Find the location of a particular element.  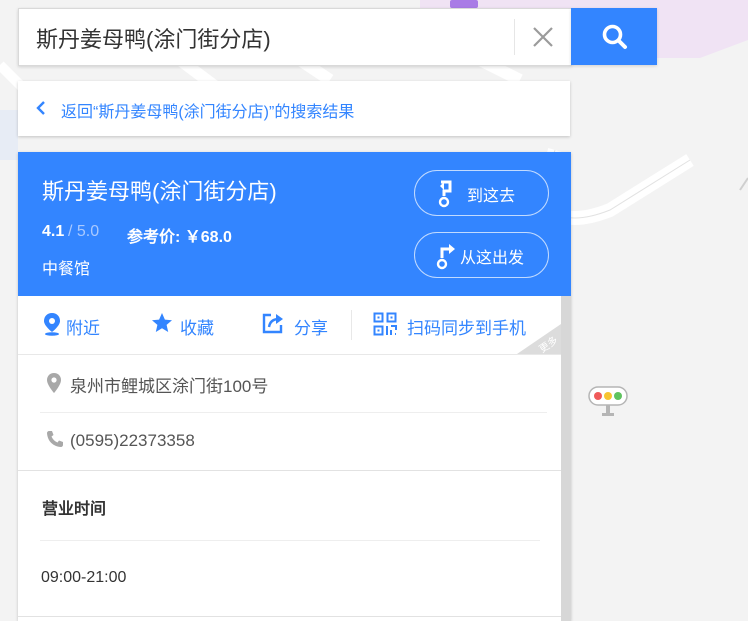

action-bar: 附近 收藏 分享 扫码同步到手机 更多 is located at coordinates (289, 326).